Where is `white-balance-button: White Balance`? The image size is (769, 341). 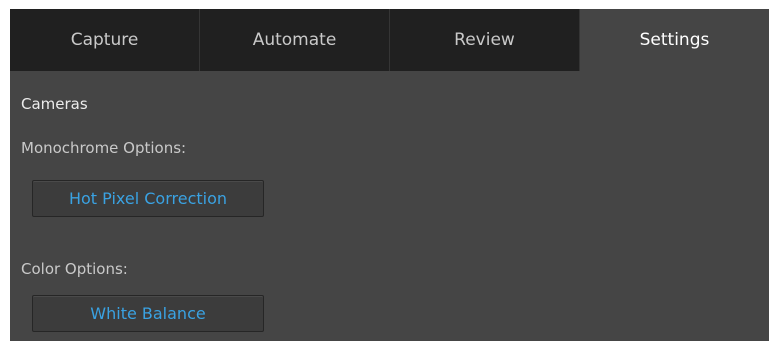 white-balance-button: White Balance is located at coordinates (148, 313).